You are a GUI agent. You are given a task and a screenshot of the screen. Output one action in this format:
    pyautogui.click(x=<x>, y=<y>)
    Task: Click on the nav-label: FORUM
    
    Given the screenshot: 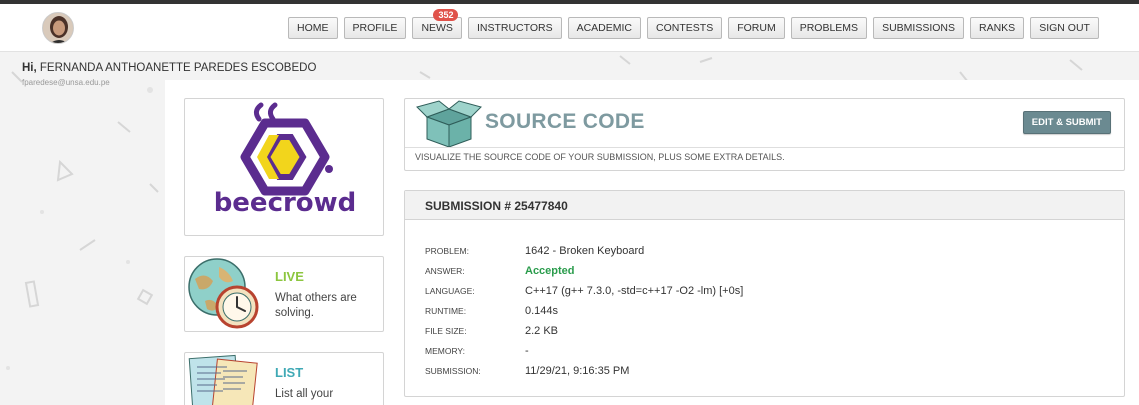 What is the action you would take?
    pyautogui.click(x=756, y=28)
    